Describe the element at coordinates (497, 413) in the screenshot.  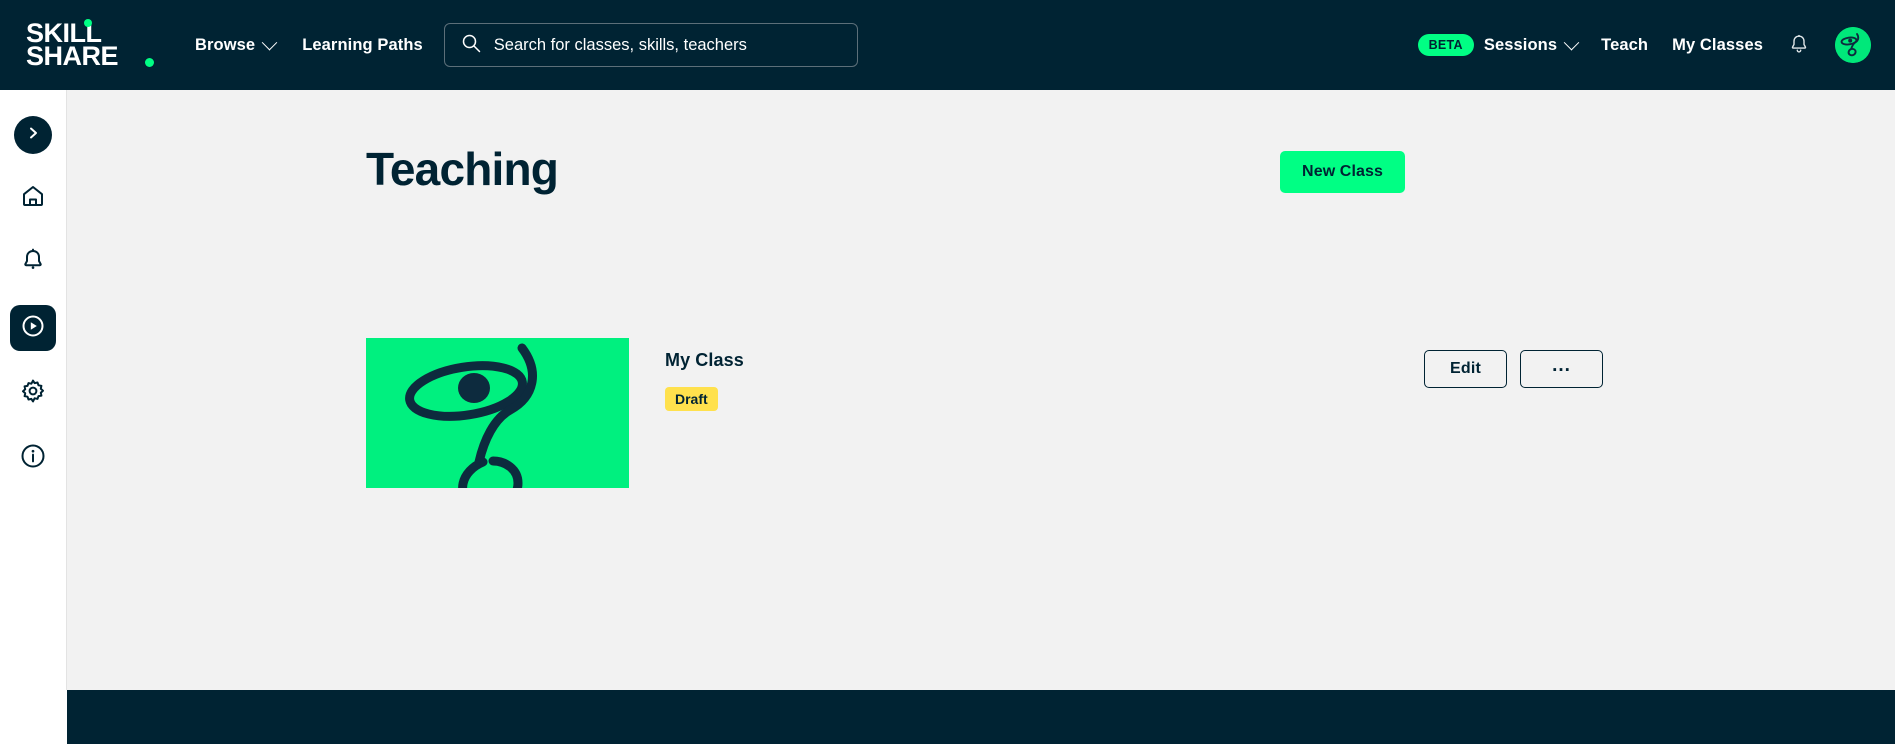
I see `class-thumbnail` at that location.